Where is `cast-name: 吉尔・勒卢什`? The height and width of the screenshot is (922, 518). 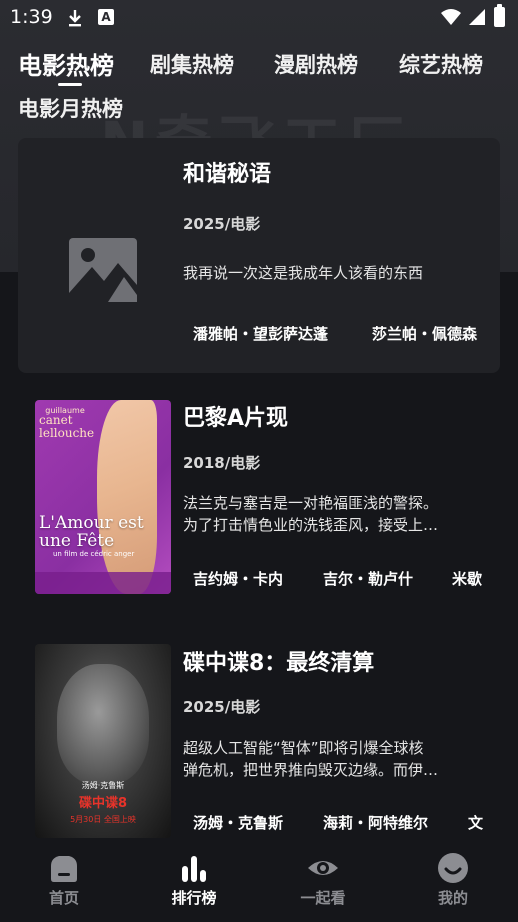
cast-name: 吉尔・勒卢什 is located at coordinates (368, 579).